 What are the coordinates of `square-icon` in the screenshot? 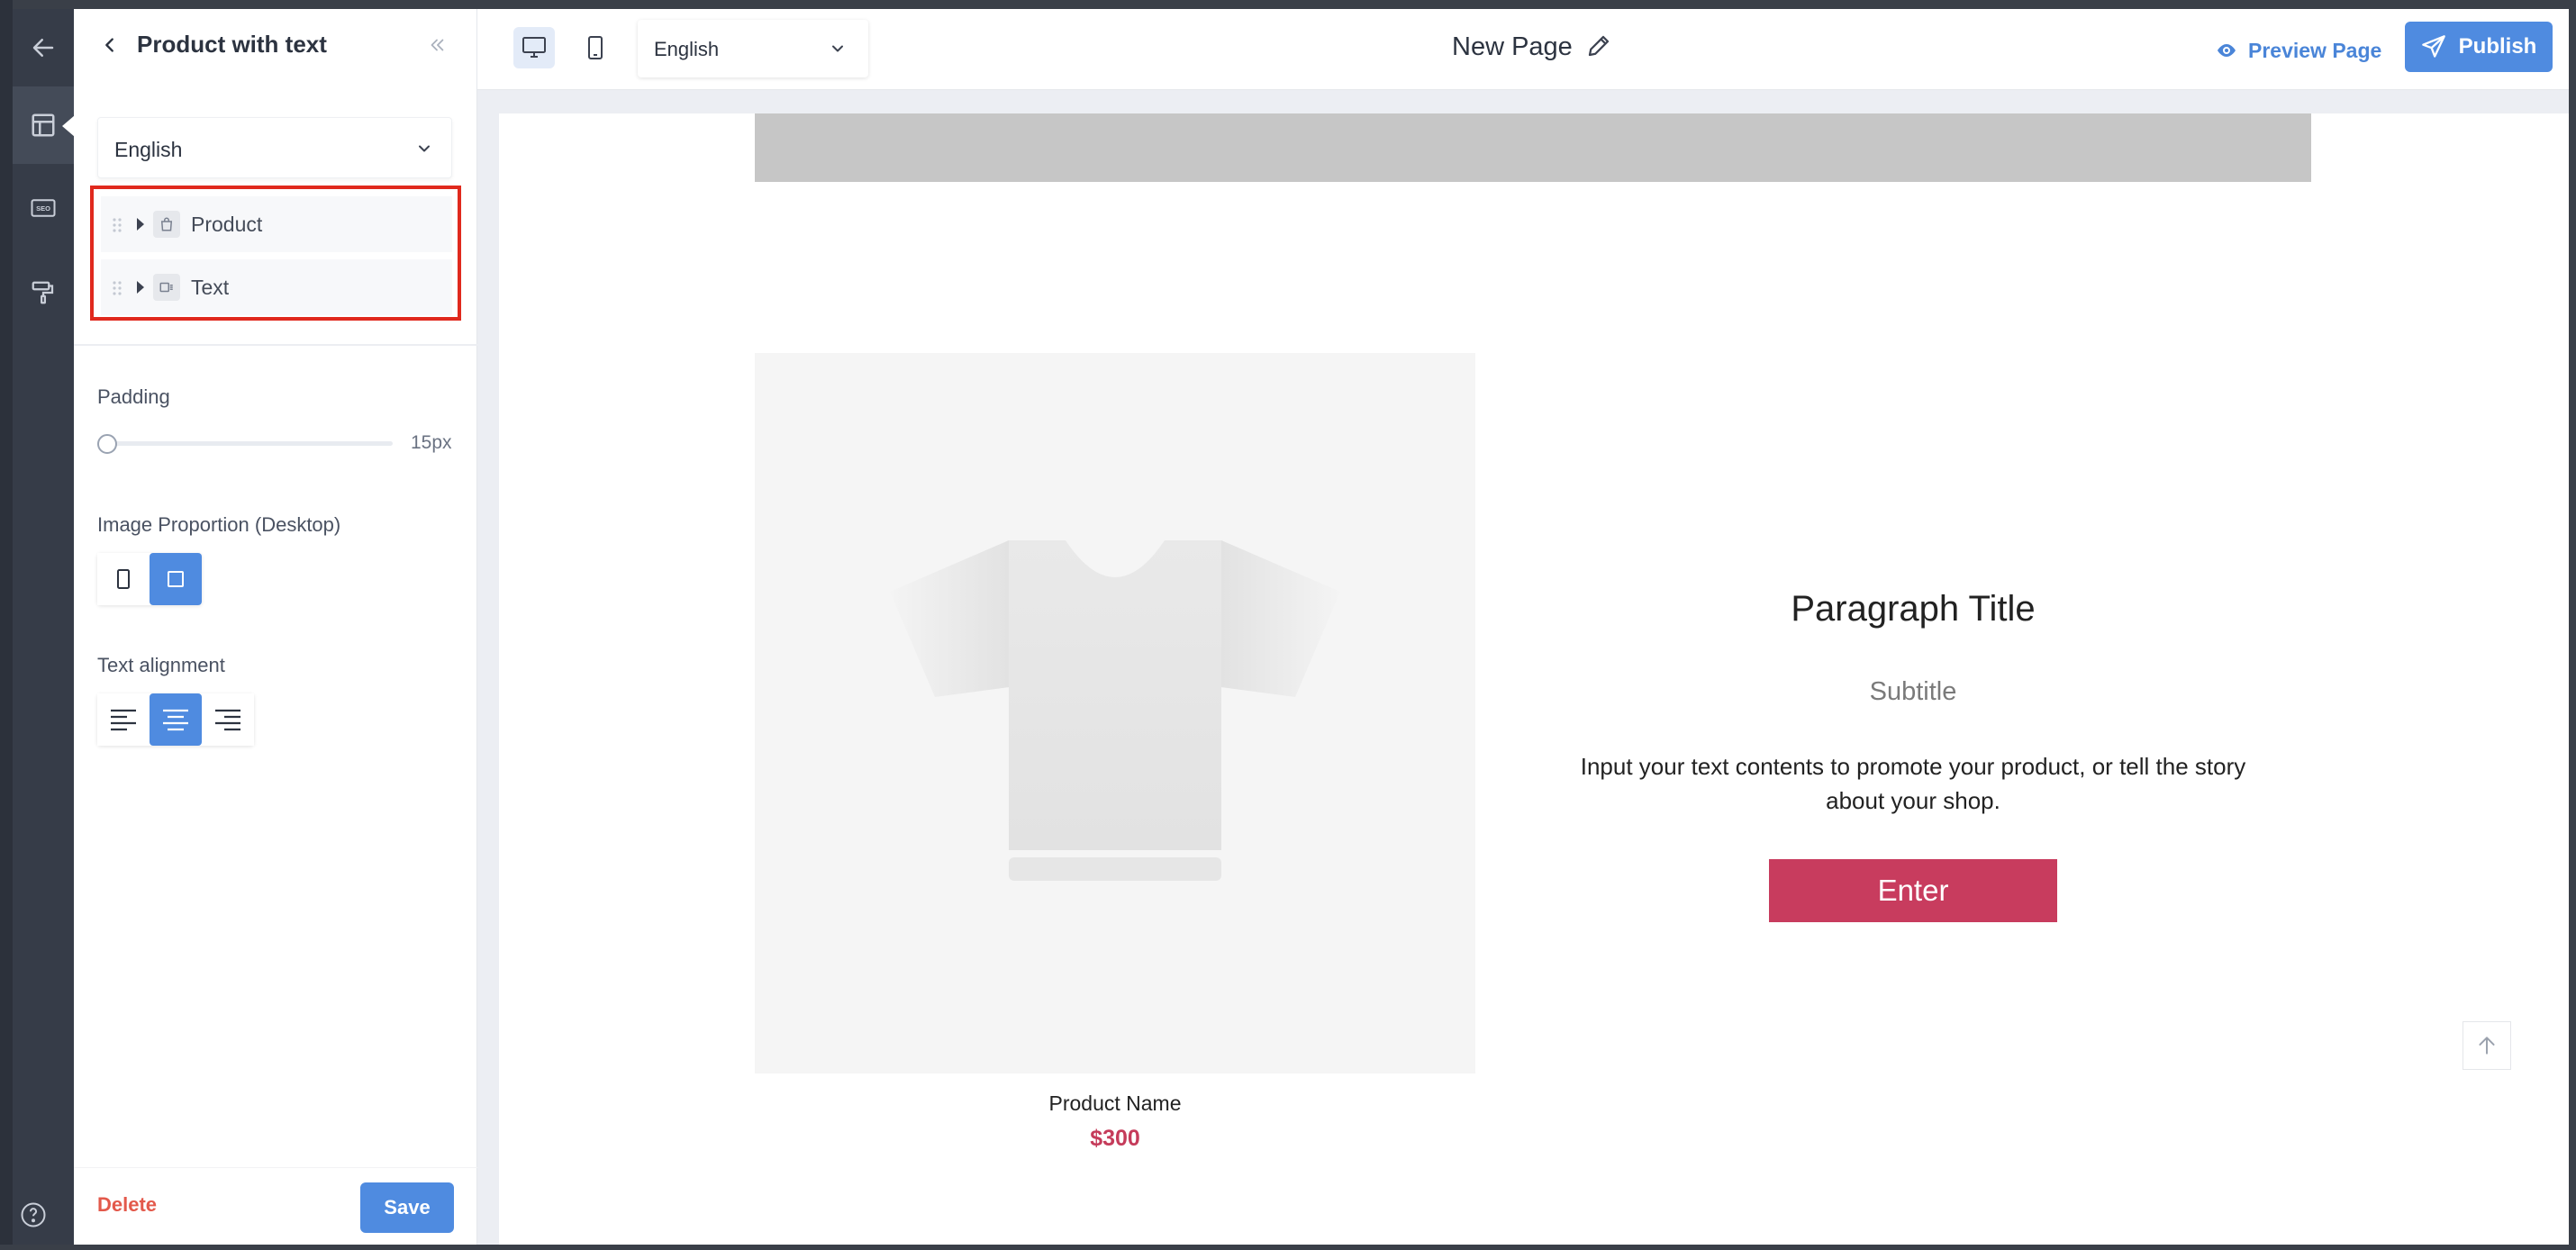 It's located at (176, 579).